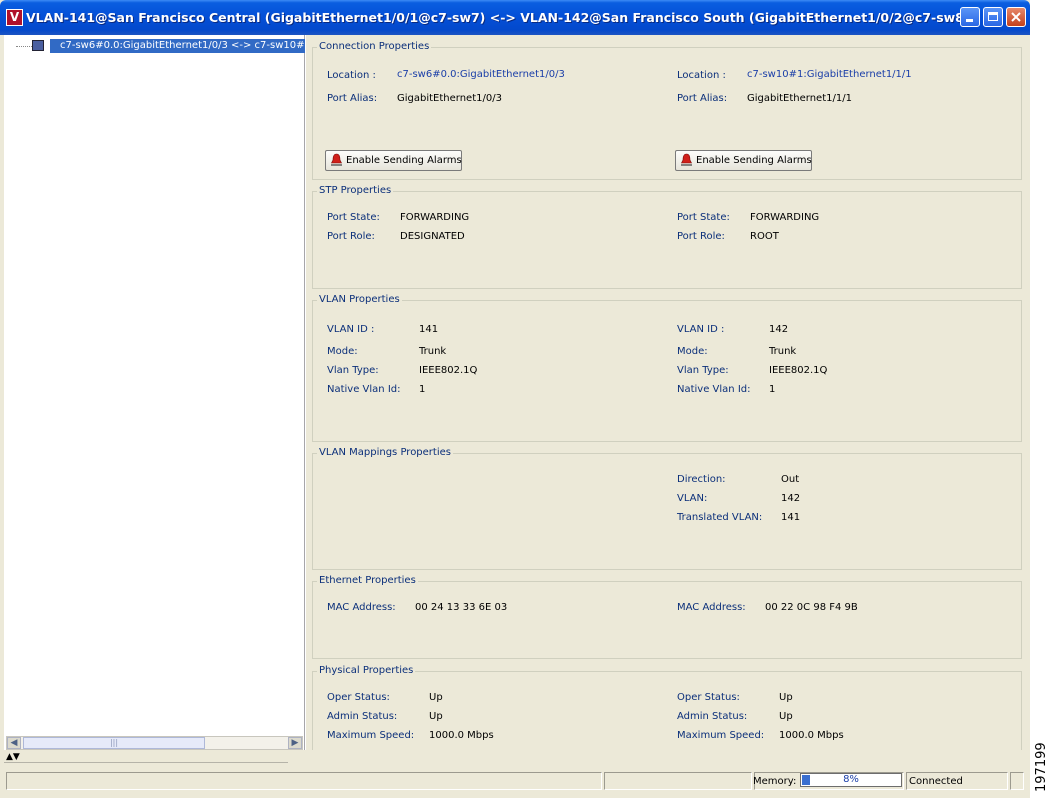 The height and width of the screenshot is (798, 1053). I want to click on connection-status: Connected, so click(936, 781).